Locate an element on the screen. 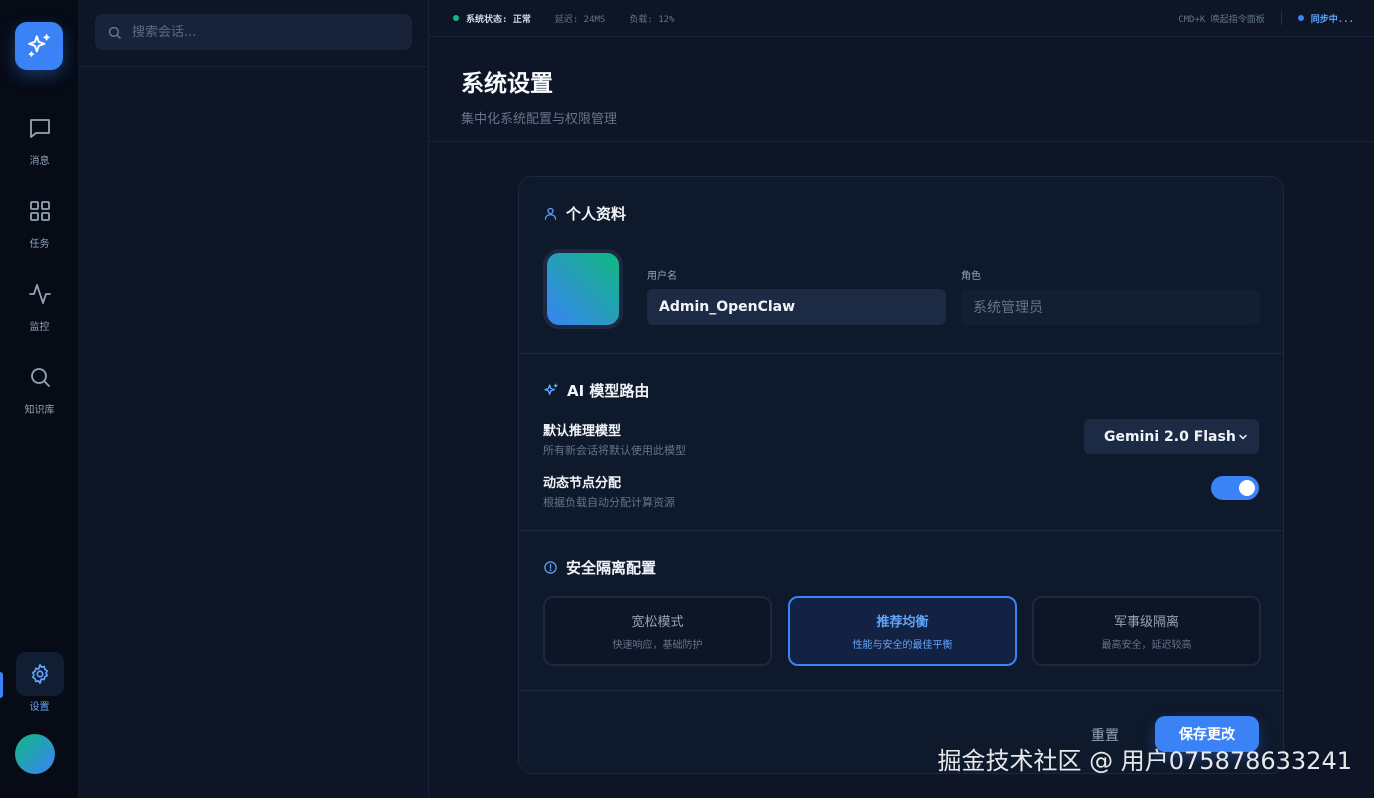  conversation-header is located at coordinates (253, 33).